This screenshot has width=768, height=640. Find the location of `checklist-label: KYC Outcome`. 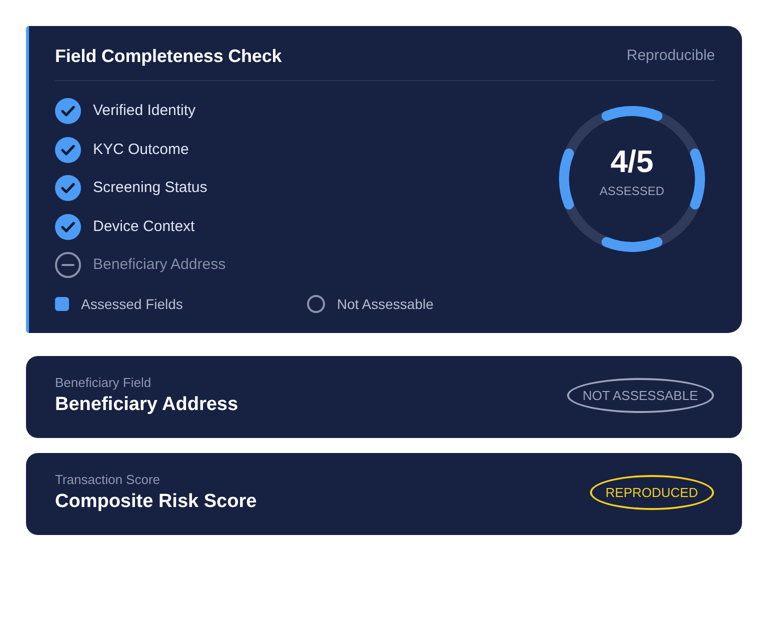

checklist-label: KYC Outcome is located at coordinates (141, 150).